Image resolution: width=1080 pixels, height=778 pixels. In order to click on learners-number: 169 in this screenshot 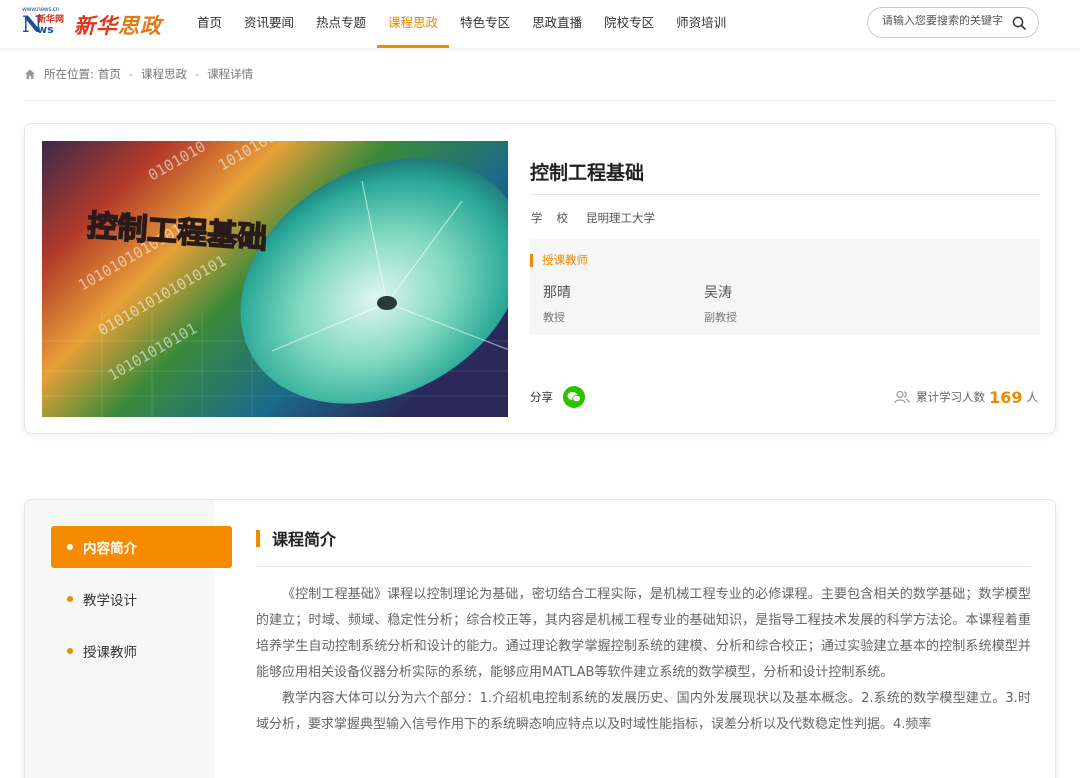, I will do `click(1006, 397)`.